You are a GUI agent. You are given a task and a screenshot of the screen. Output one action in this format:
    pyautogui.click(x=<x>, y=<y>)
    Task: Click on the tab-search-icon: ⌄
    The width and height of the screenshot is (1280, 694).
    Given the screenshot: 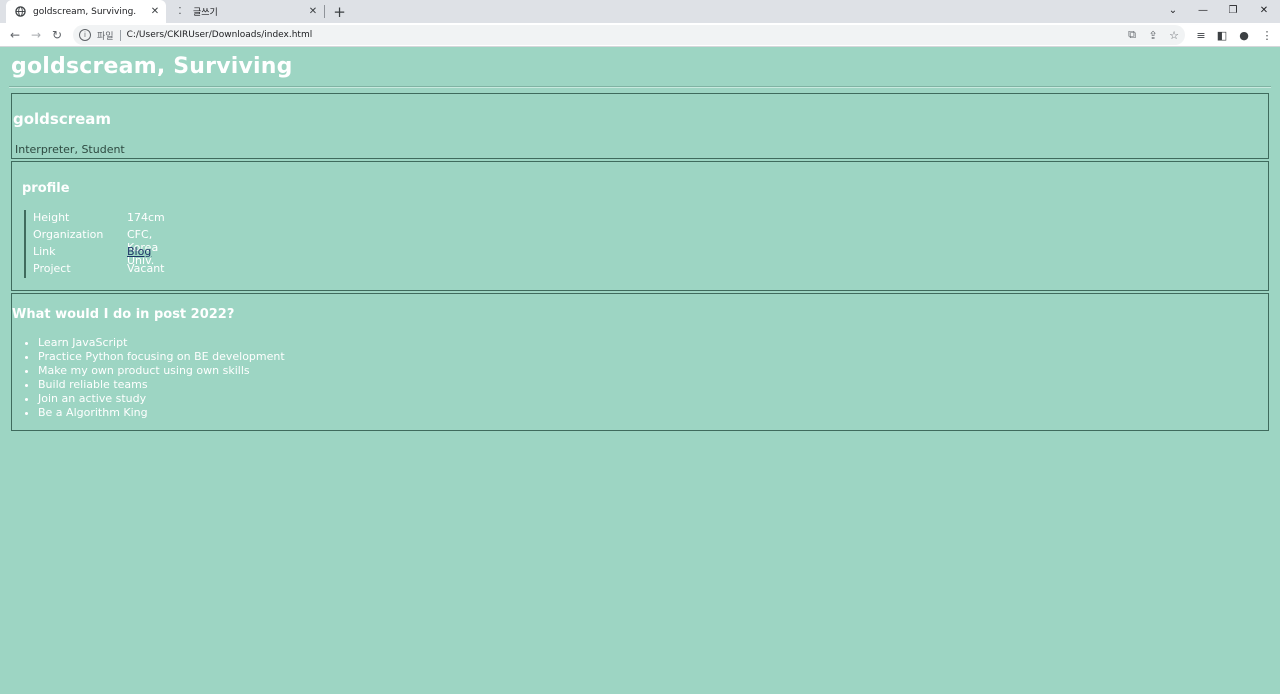 What is the action you would take?
    pyautogui.click(x=1173, y=10)
    